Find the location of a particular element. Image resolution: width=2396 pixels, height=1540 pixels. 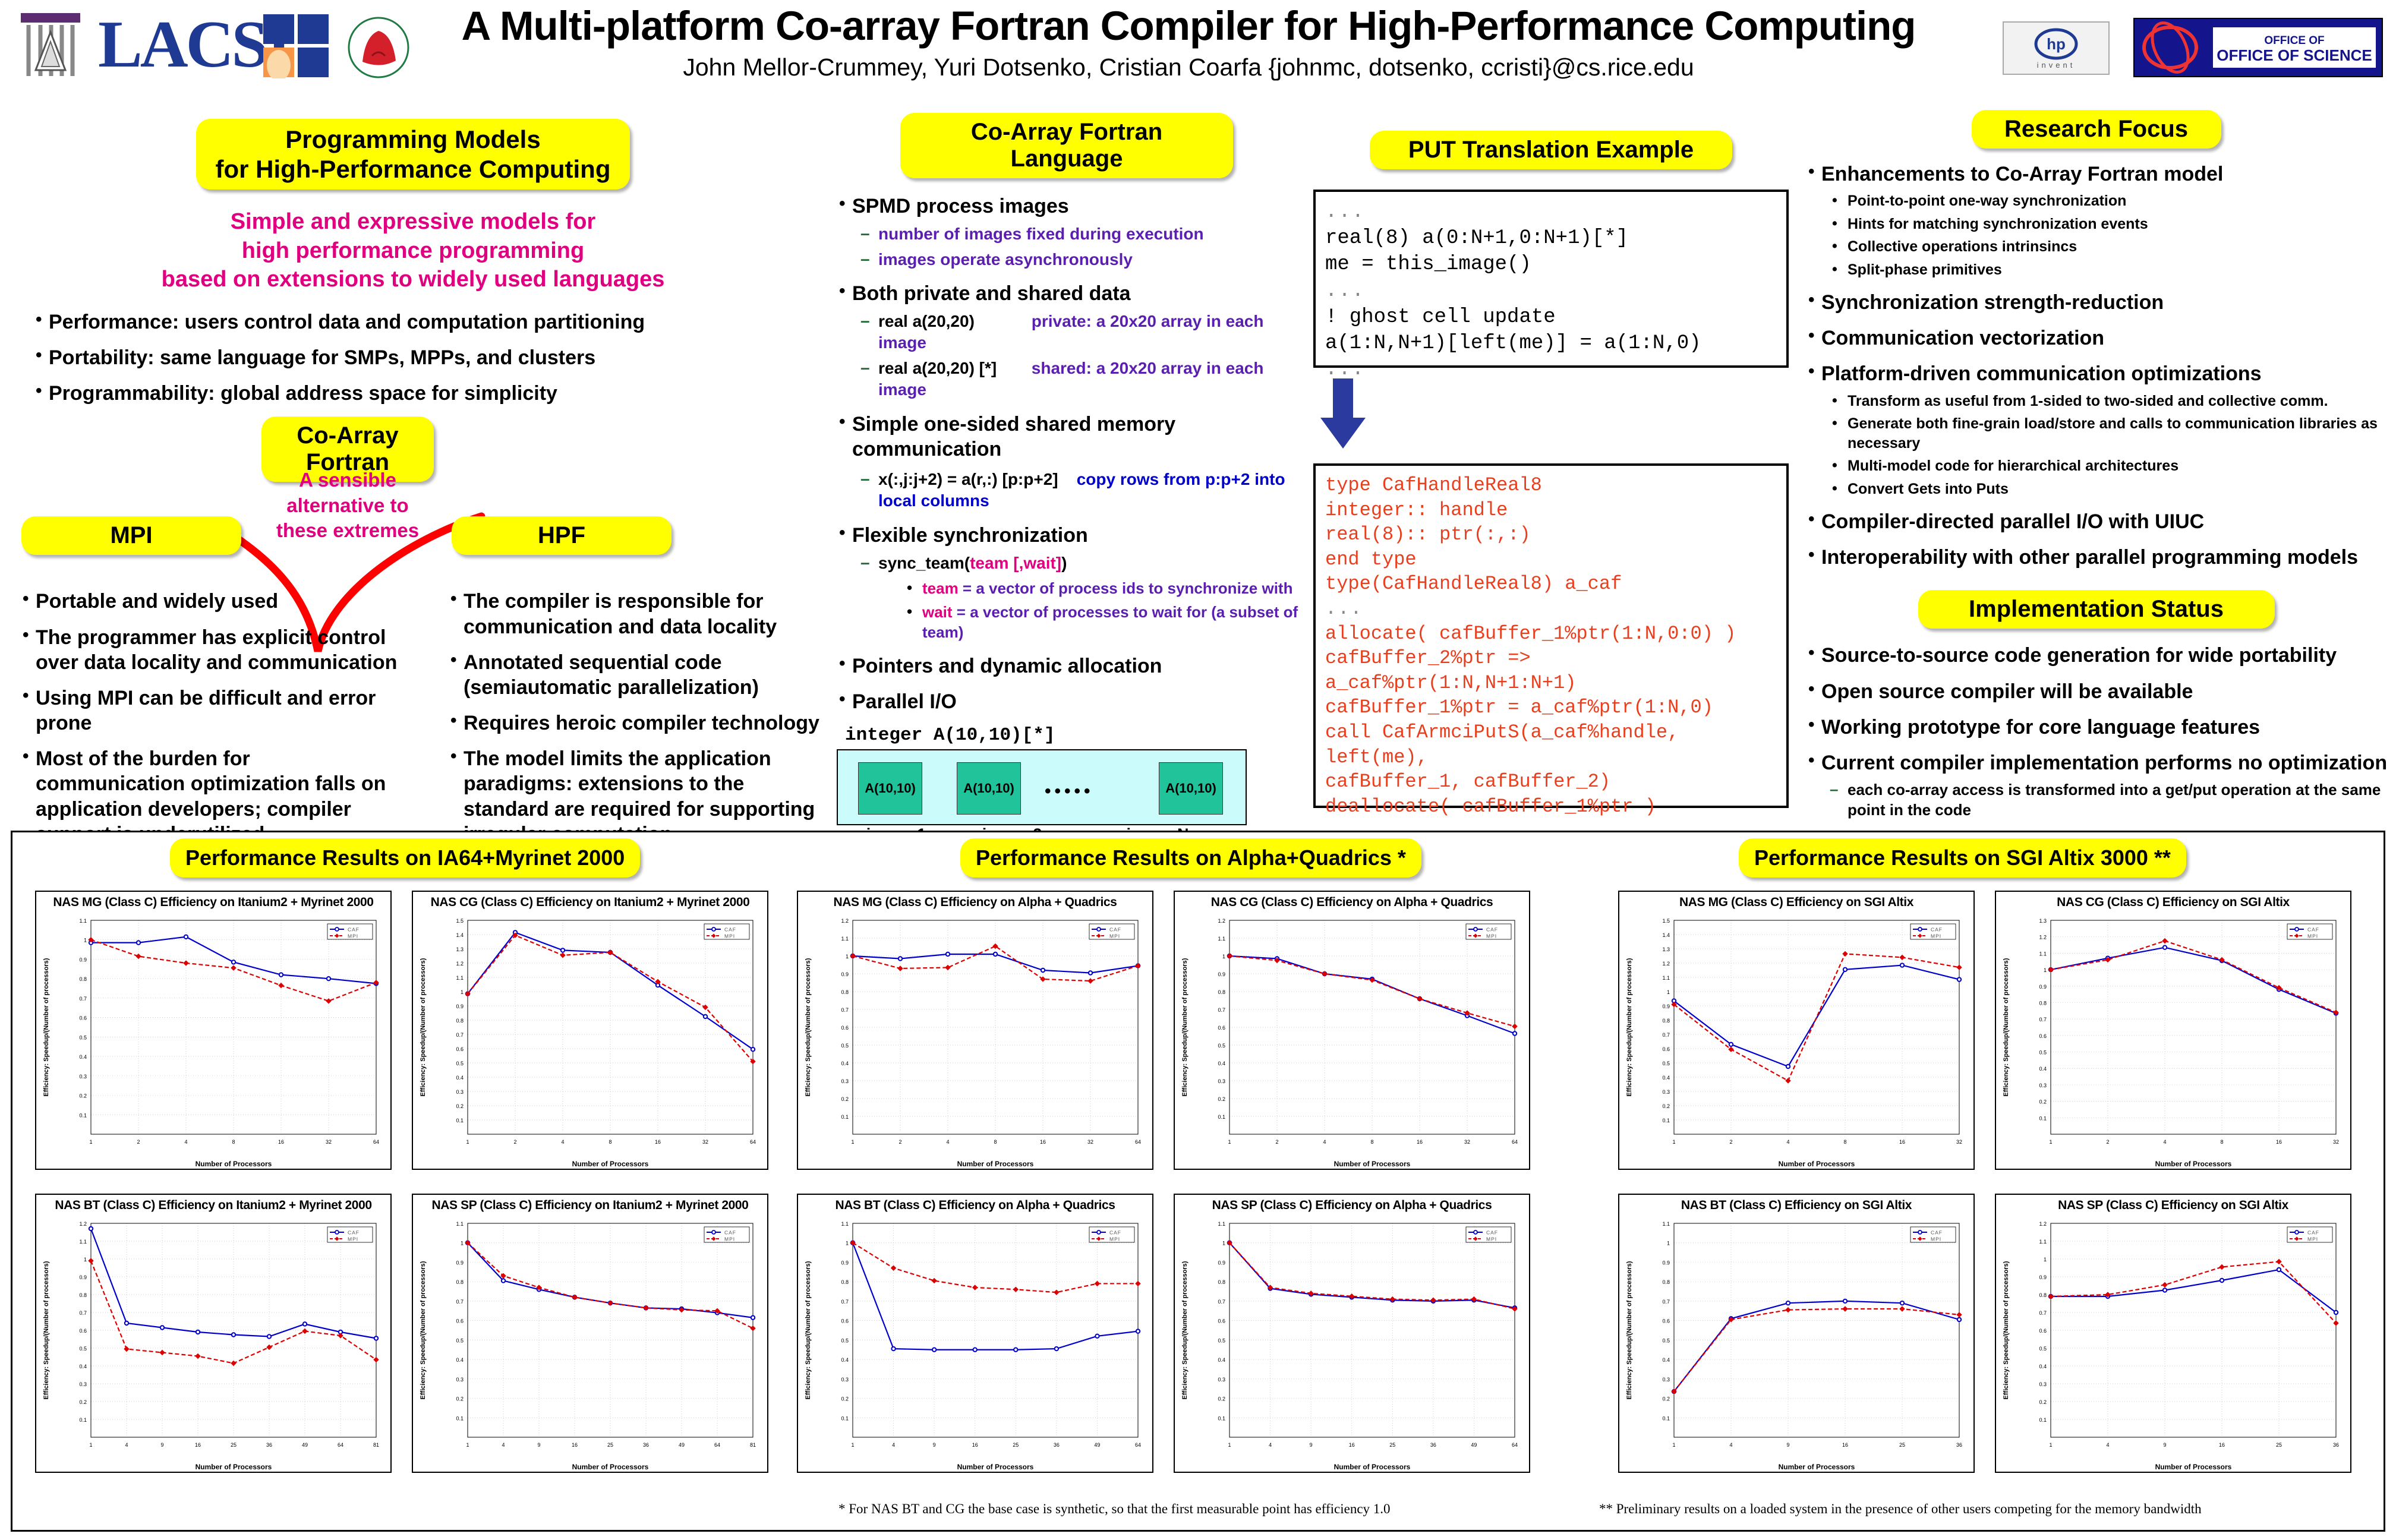

code-line: type(CafHandleReal8) a_caf is located at coordinates (1473, 584).